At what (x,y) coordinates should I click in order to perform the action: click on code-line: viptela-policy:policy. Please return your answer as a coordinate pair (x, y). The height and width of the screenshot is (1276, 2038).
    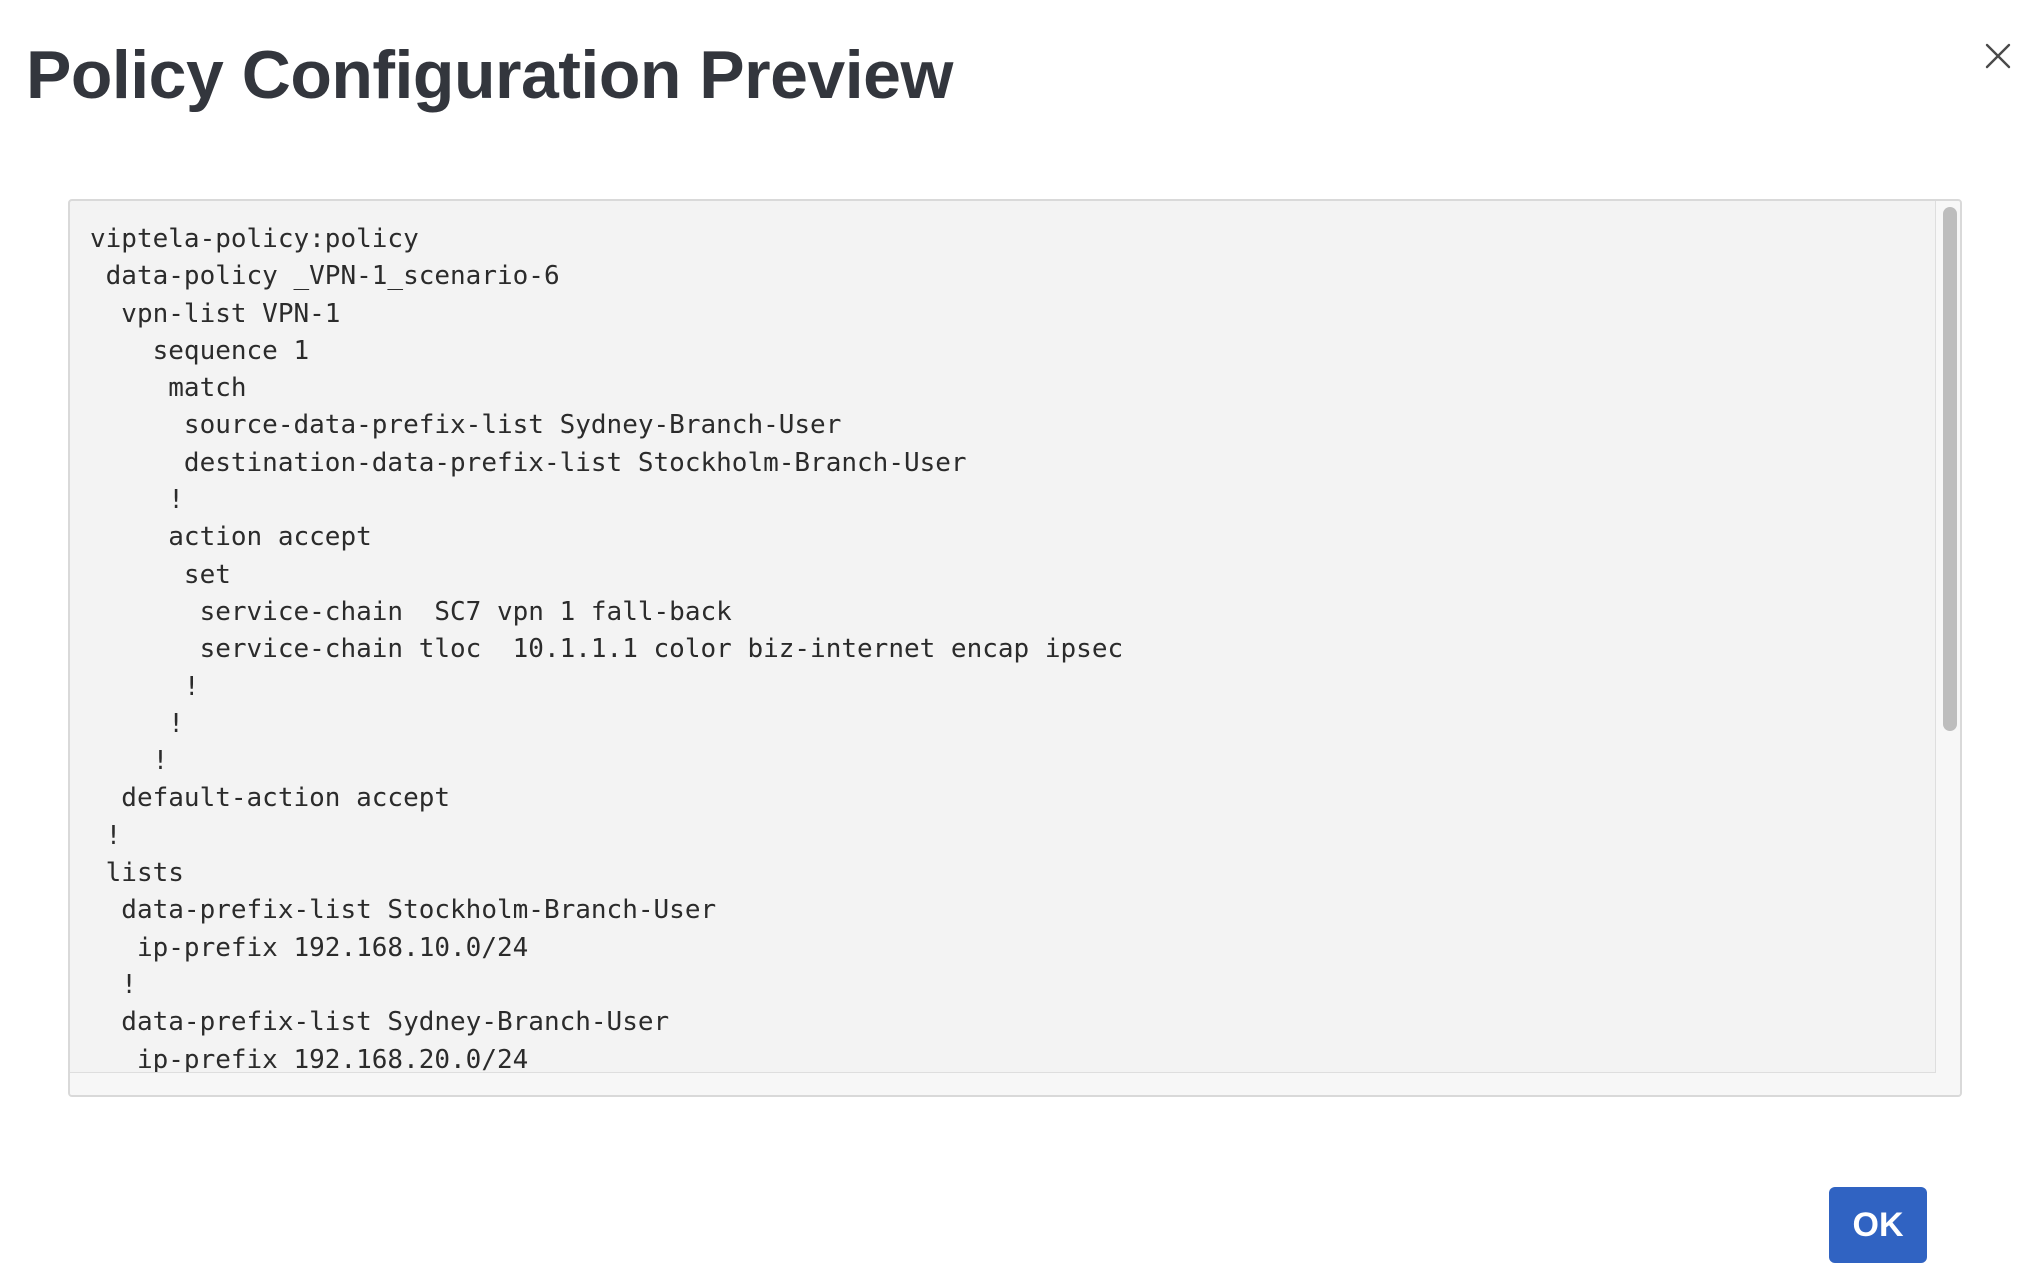
    Looking at the image, I should click on (254, 239).